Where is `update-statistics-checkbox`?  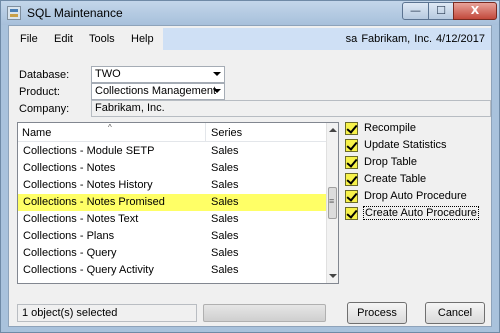 update-statistics-checkbox is located at coordinates (351, 145).